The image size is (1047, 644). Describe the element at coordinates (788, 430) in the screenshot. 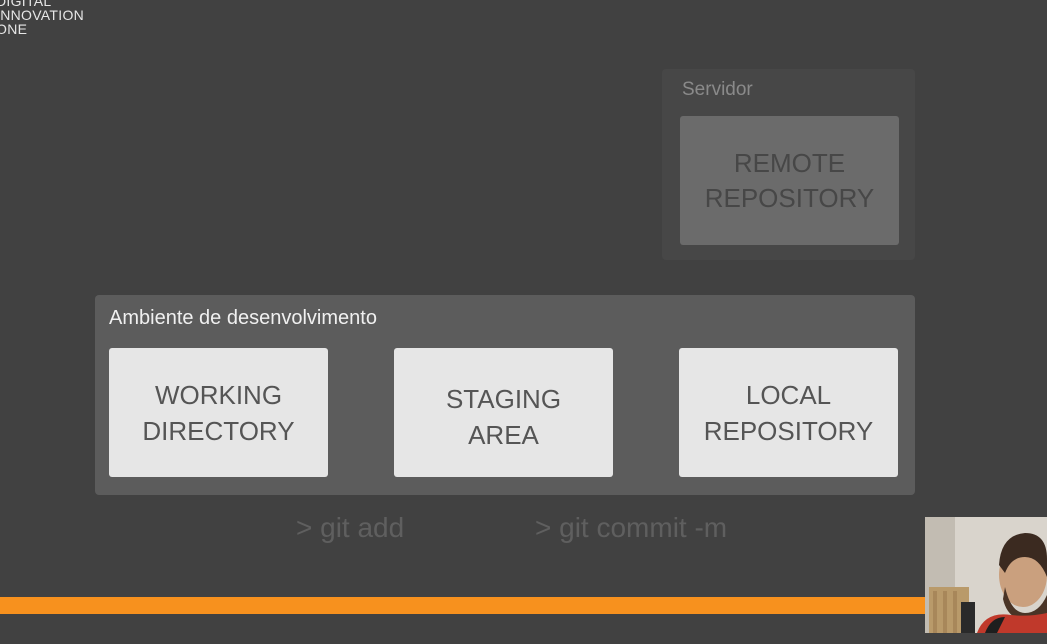

I see `local-repository-label-2: REPOSITORY` at that location.